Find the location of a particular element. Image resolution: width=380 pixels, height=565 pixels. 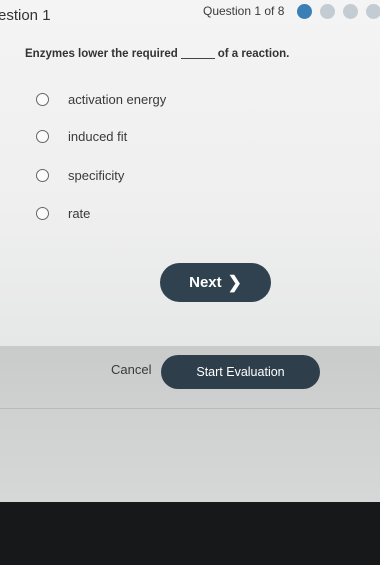

chevron-right-icon: ❯ is located at coordinates (234, 282).